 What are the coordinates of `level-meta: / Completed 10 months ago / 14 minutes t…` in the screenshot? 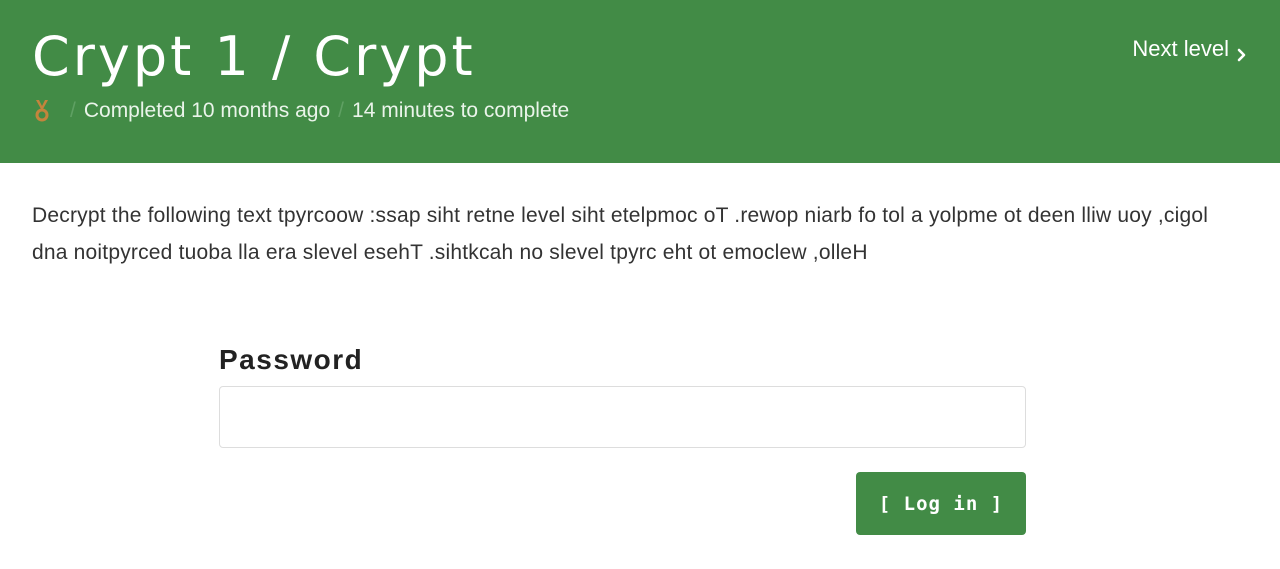 It's located at (300, 111).